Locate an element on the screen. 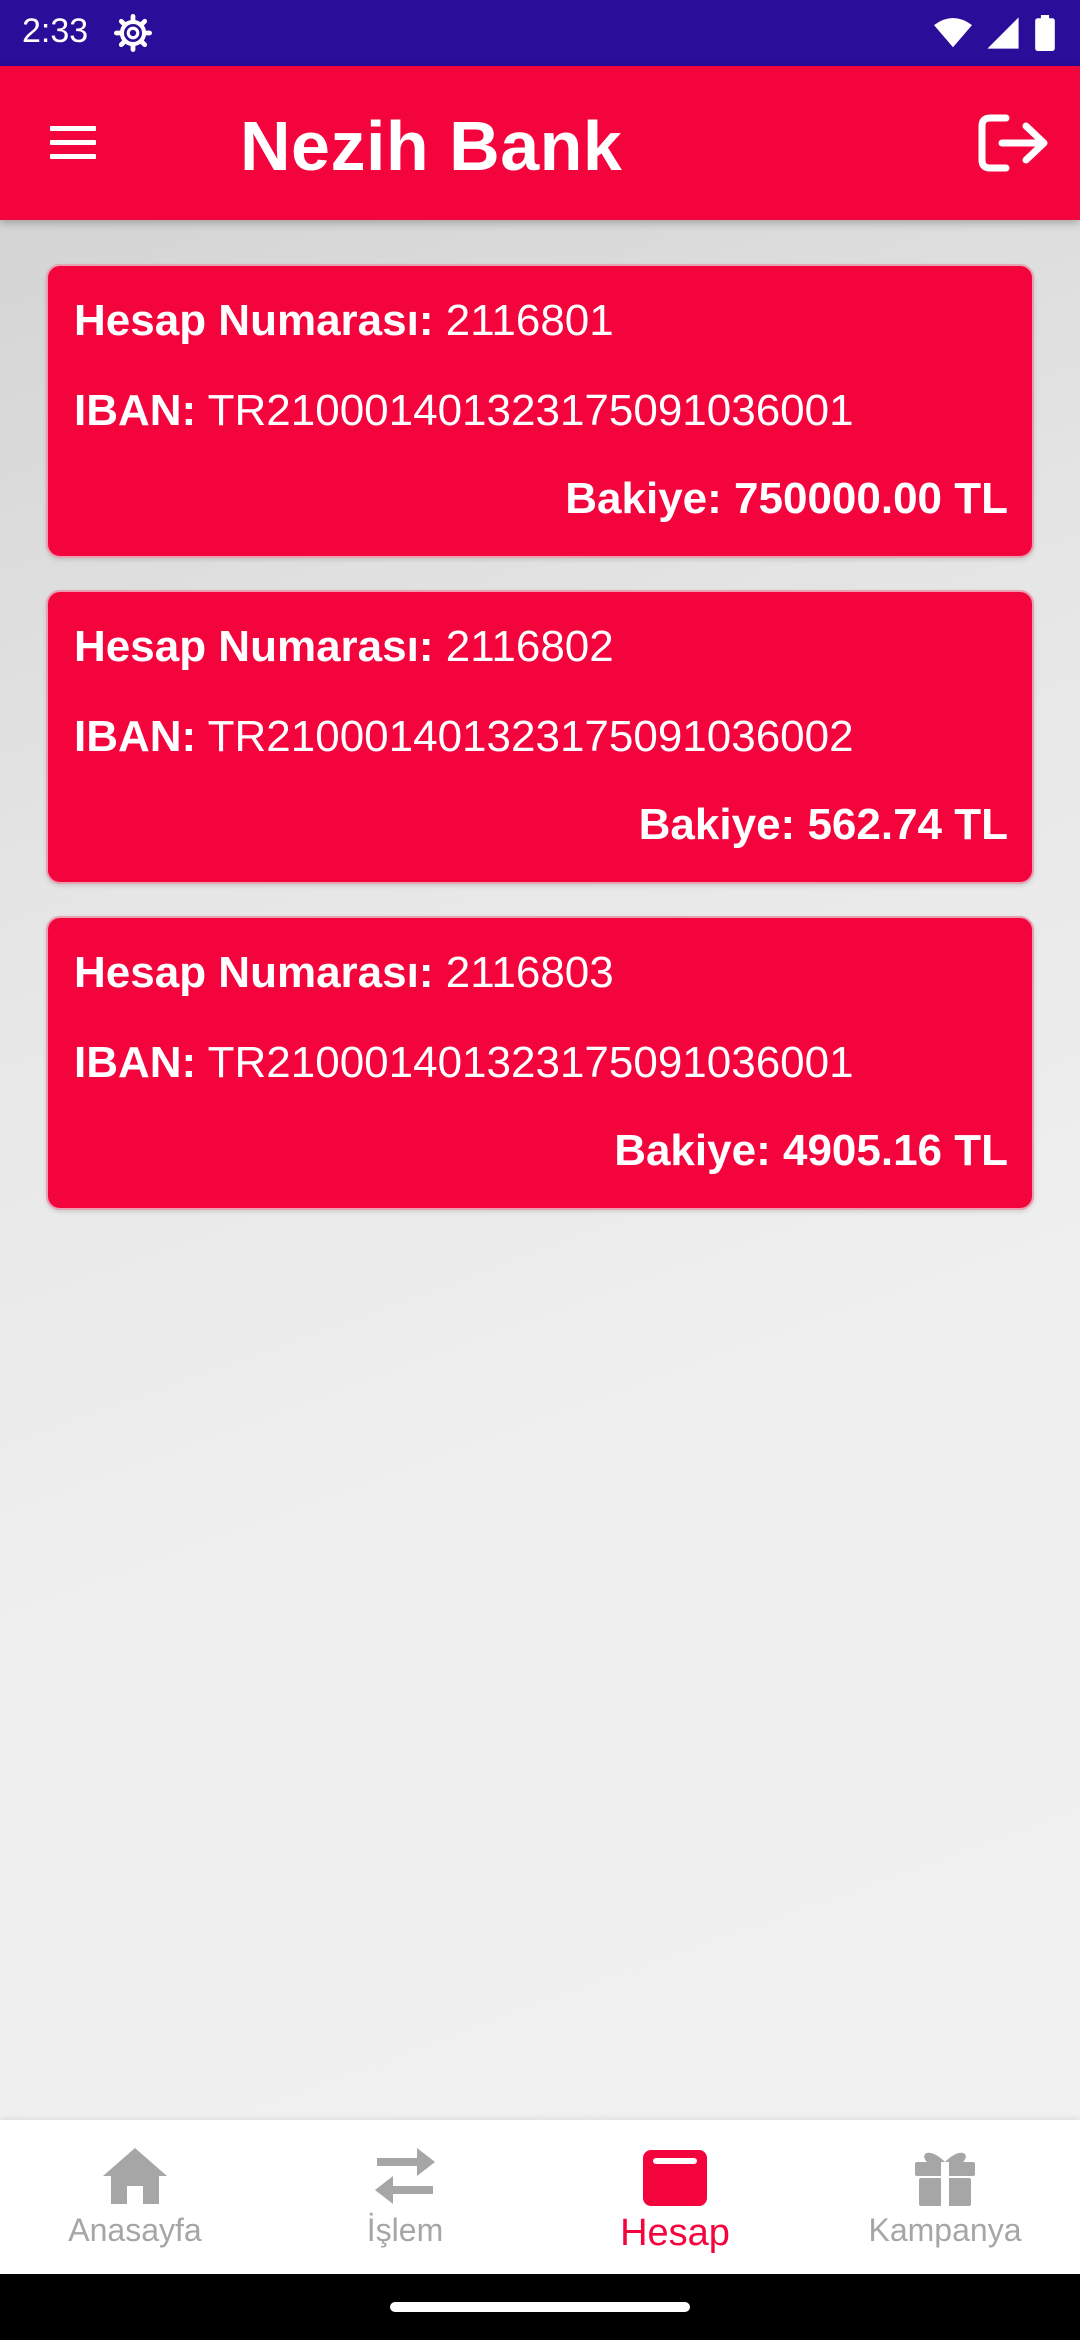 The width and height of the screenshot is (1080, 2340). app-title: Nezih Bank is located at coordinates (431, 146).